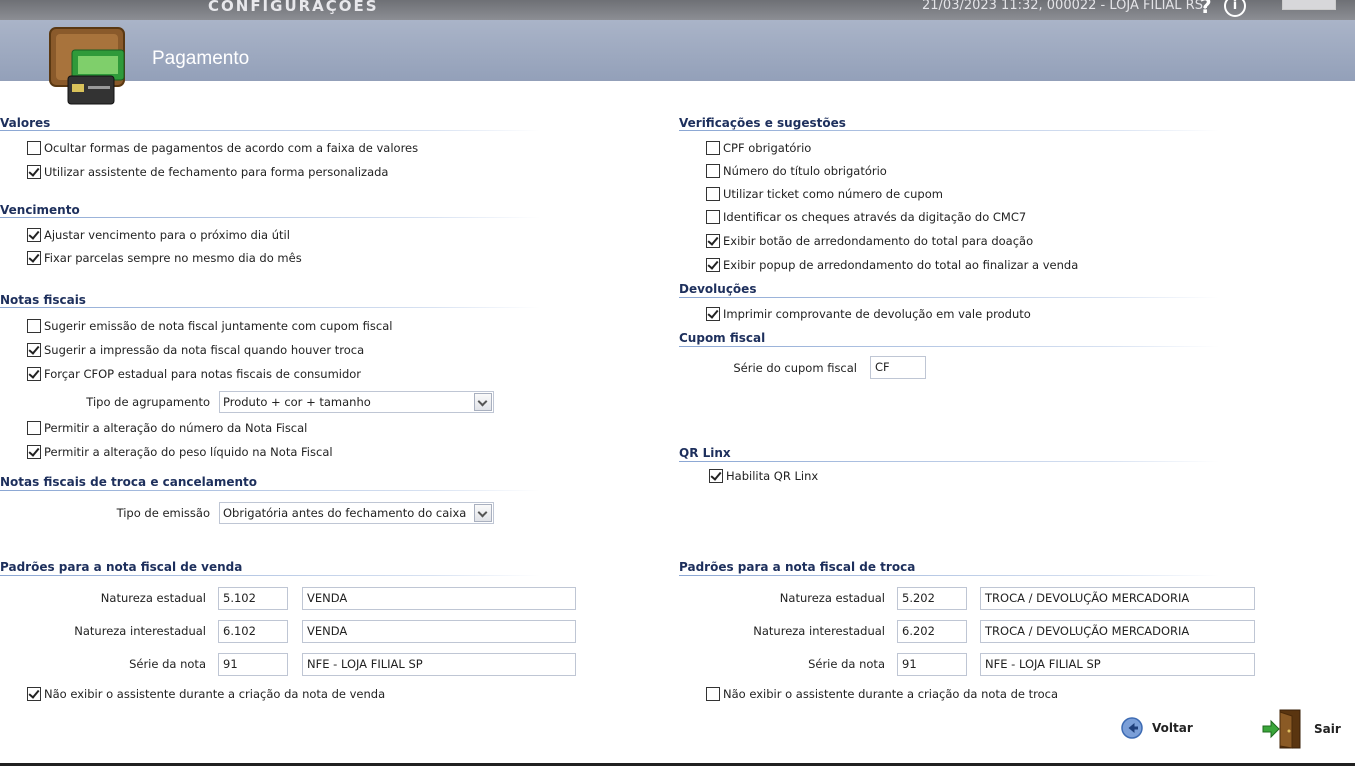 The height and width of the screenshot is (766, 1355). I want to click on venda-natureza-interestadual-code: 6.102, so click(253, 631).